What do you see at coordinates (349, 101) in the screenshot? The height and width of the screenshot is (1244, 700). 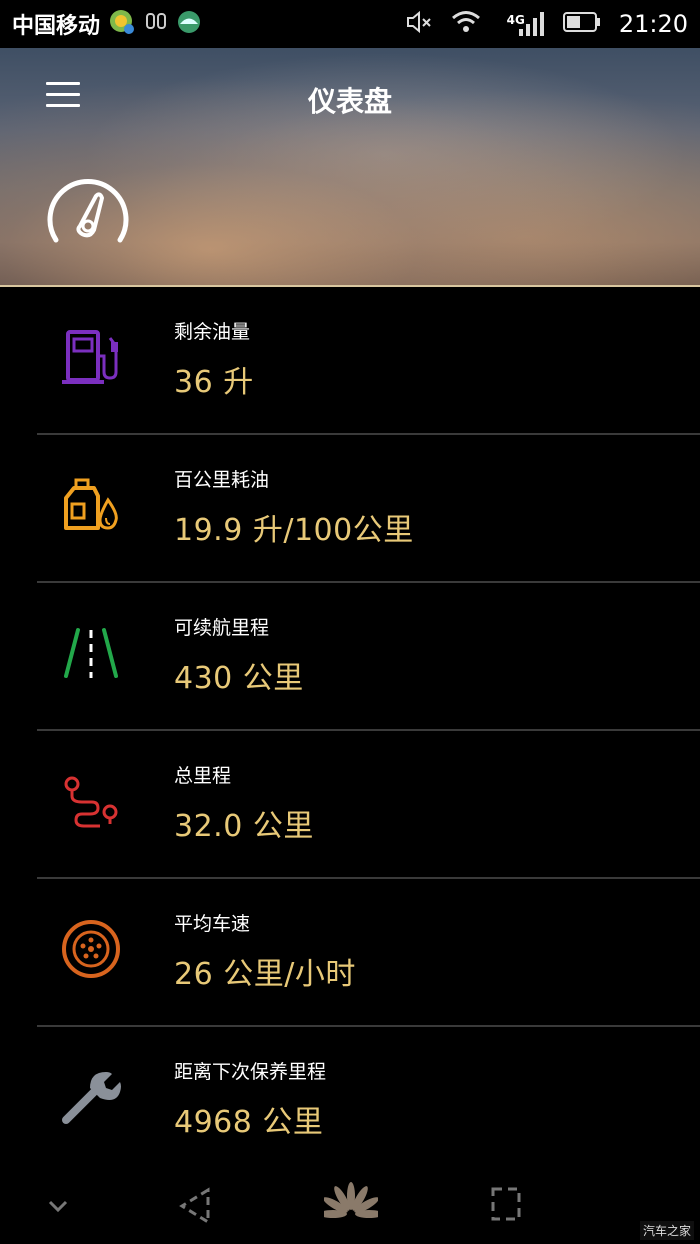 I see `page-title: 仪表盘` at bounding box center [349, 101].